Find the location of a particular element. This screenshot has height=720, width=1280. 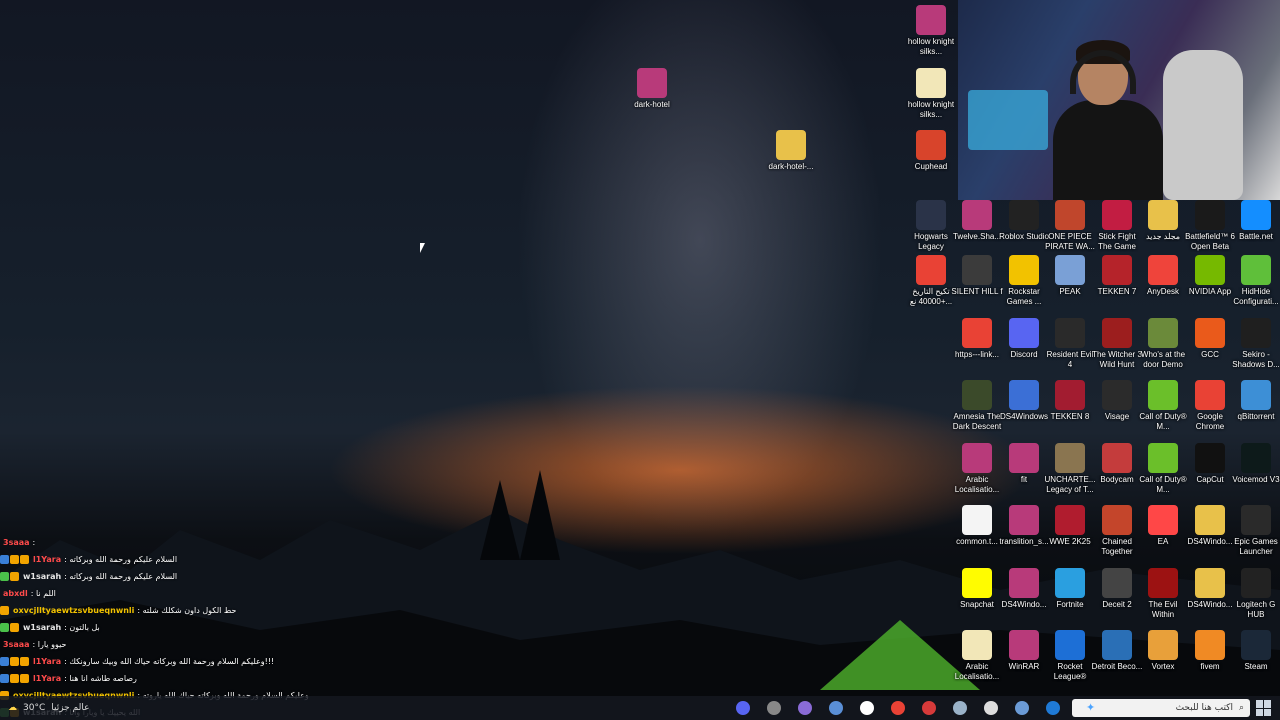

desktop-icon: Cuphead is located at coordinates (931, 151).